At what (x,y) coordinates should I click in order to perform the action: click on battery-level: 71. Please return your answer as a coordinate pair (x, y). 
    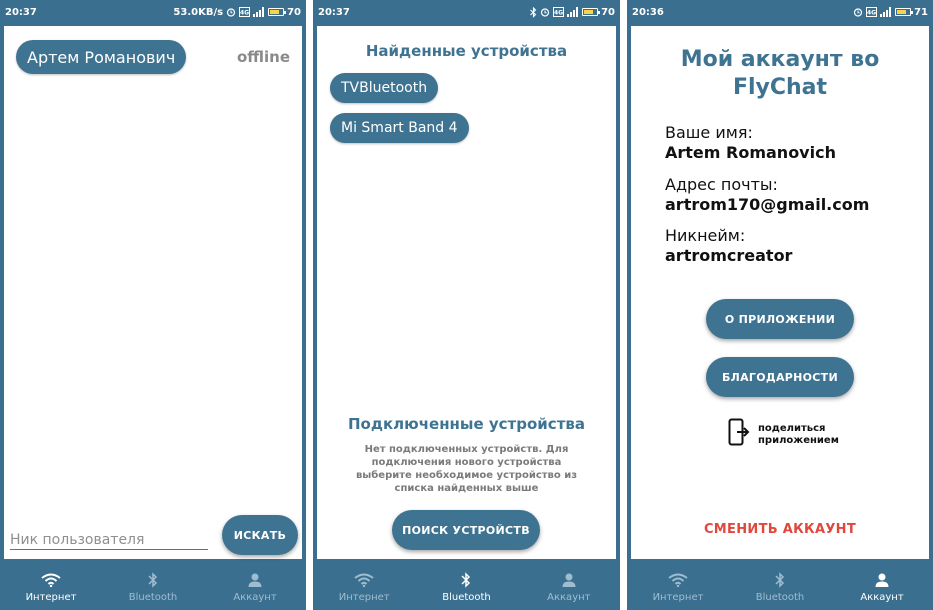
    Looking at the image, I should click on (921, 12).